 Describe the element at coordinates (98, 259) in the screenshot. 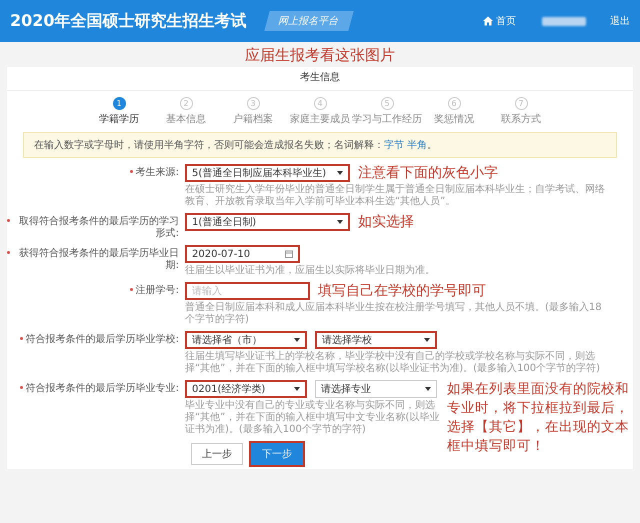

I see `field-label: 获得符合报考条件的最后学历毕业日期:` at that location.